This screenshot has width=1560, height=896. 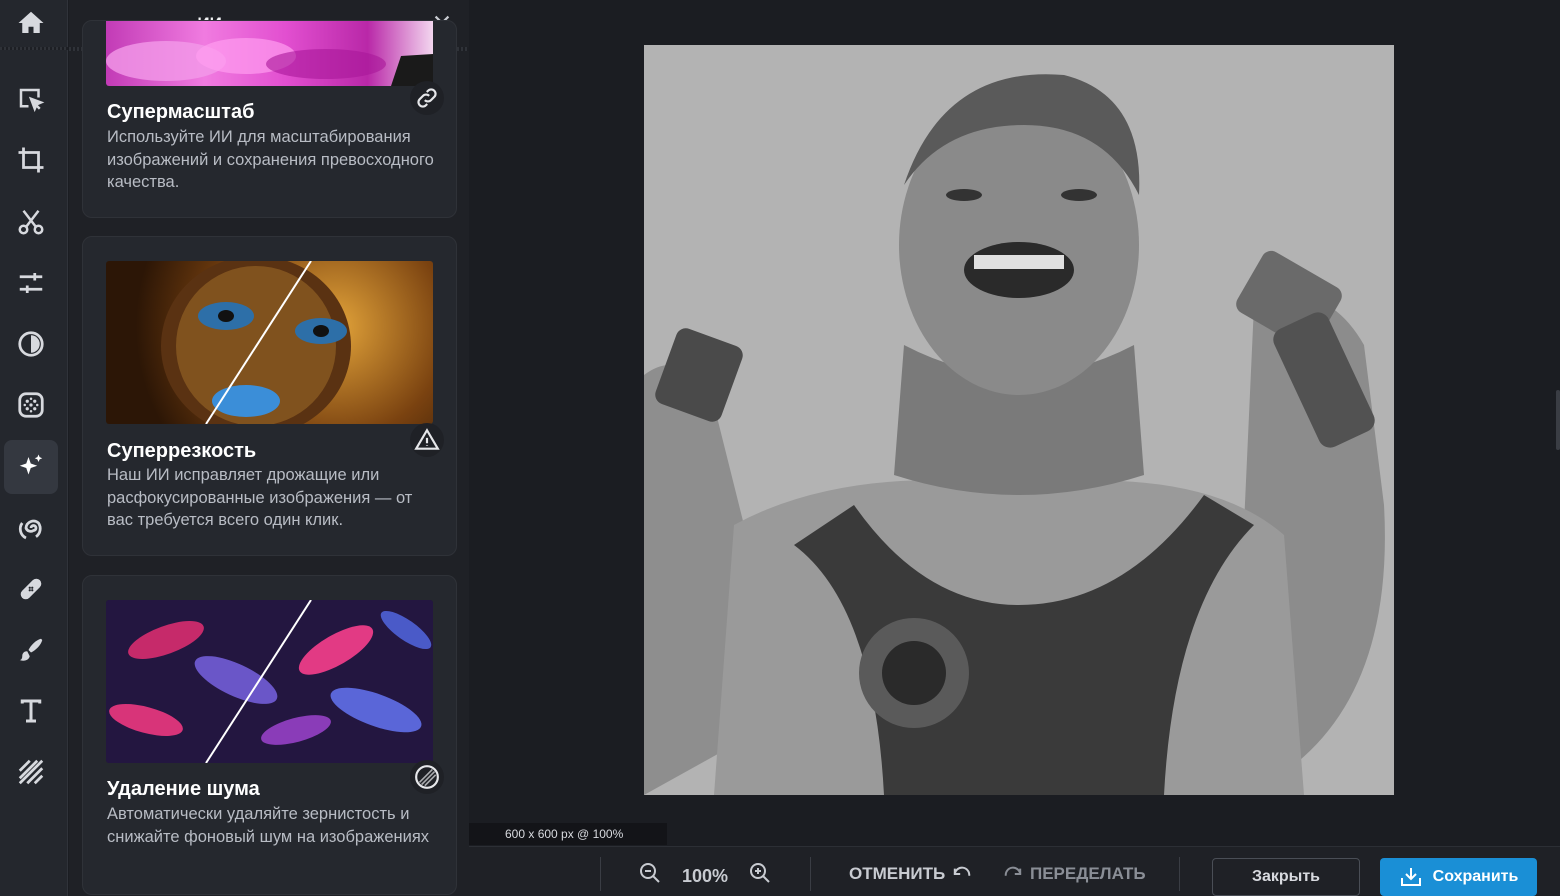 I want to click on adjust-icon, so click(x=31, y=283).